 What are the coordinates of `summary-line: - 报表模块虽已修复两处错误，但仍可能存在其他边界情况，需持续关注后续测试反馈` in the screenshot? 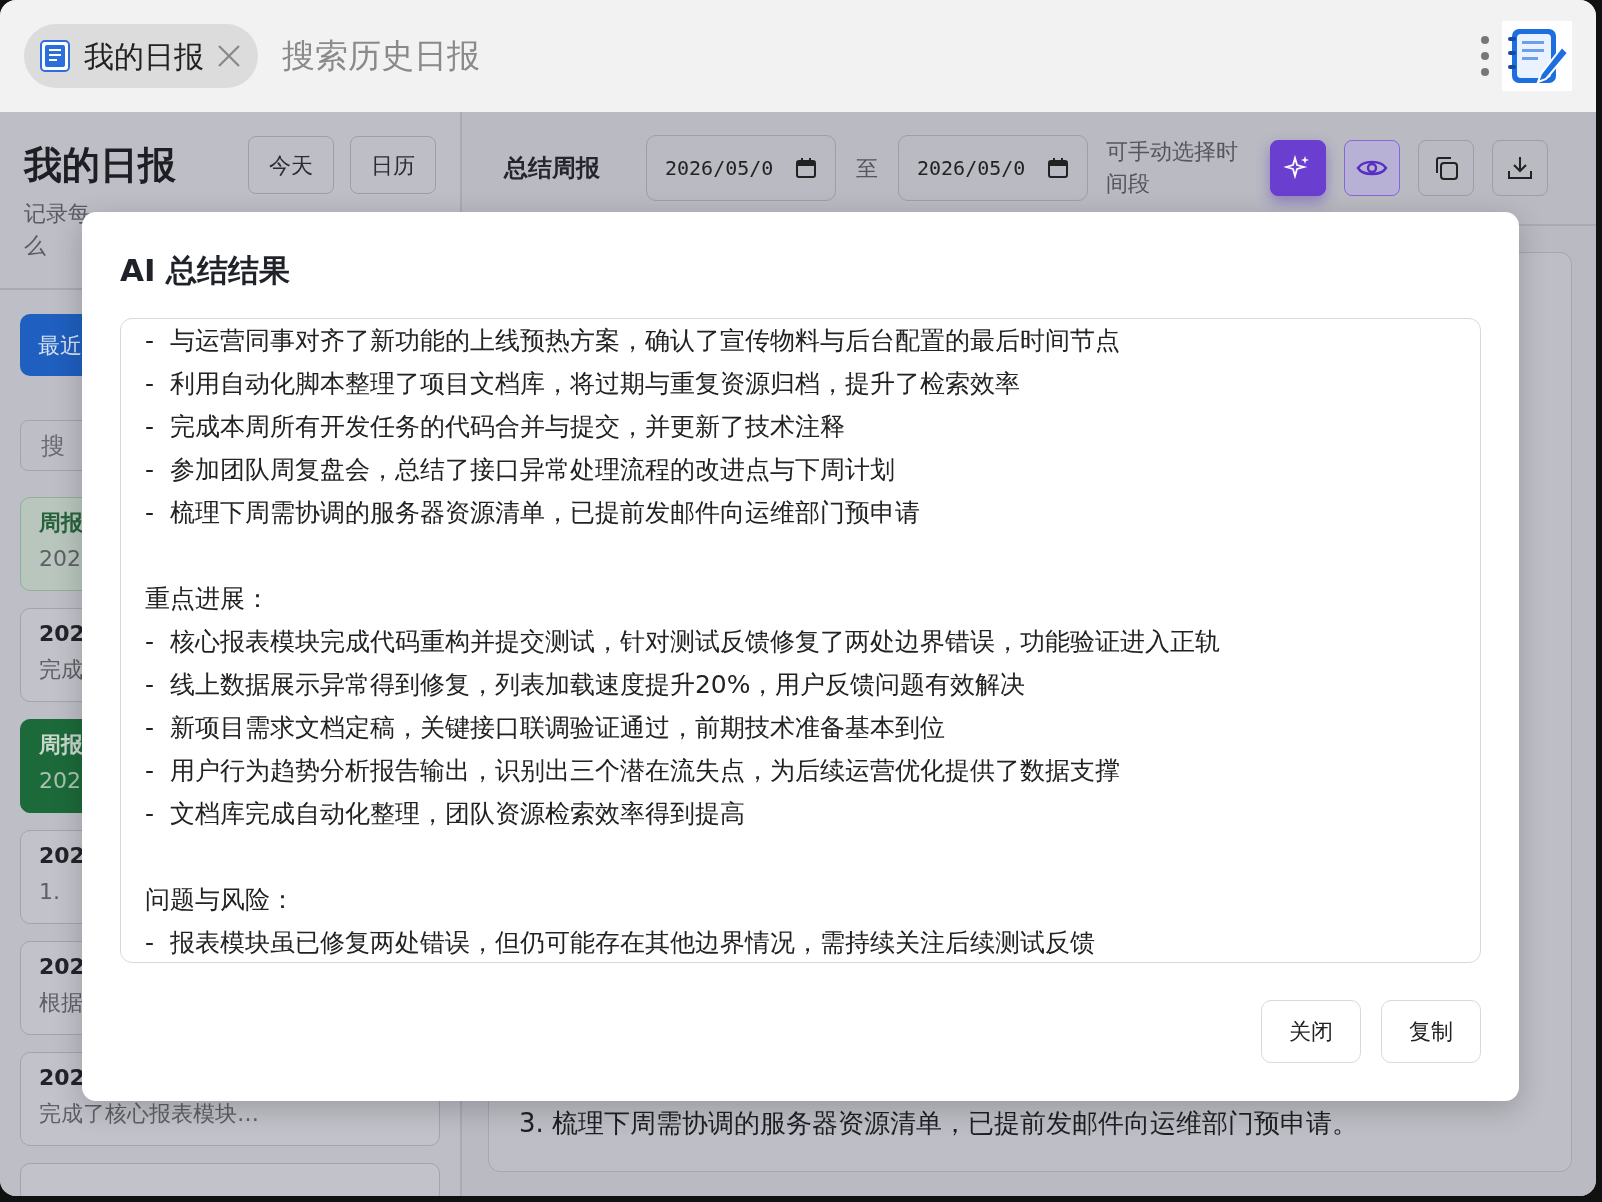 It's located at (620, 943).